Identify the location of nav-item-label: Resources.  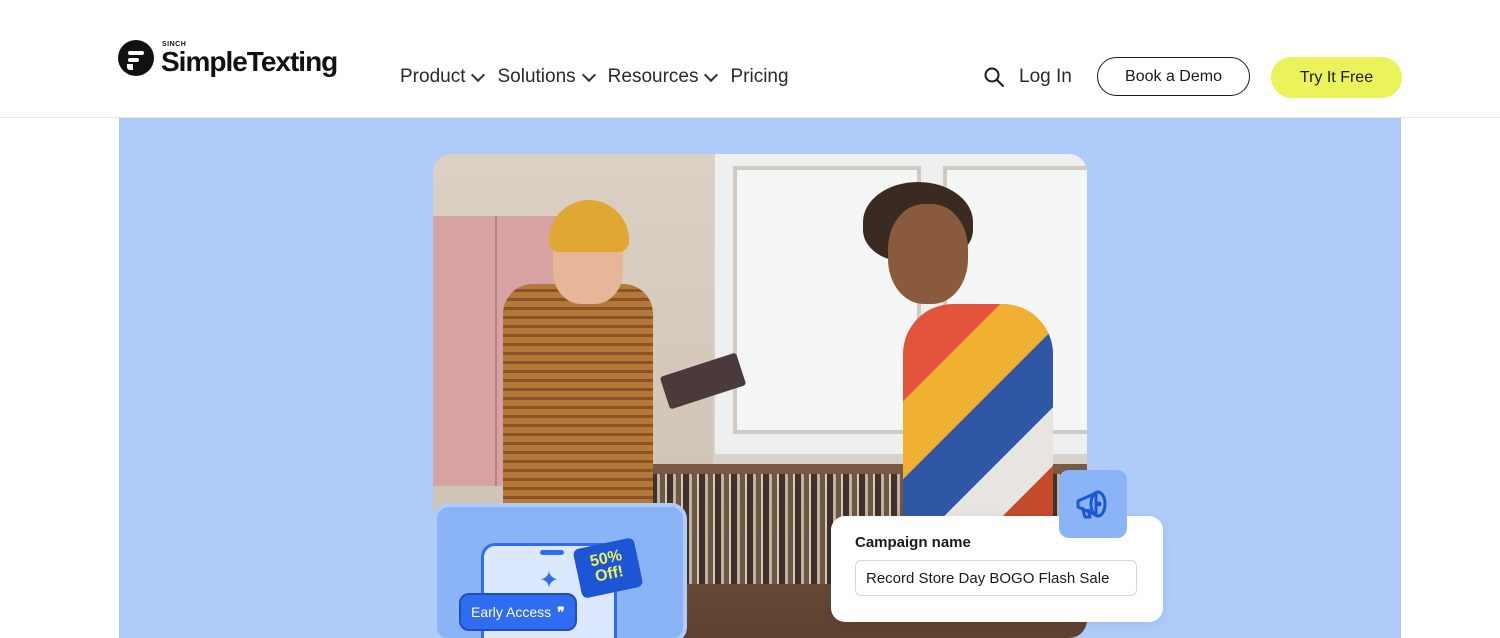
(653, 76).